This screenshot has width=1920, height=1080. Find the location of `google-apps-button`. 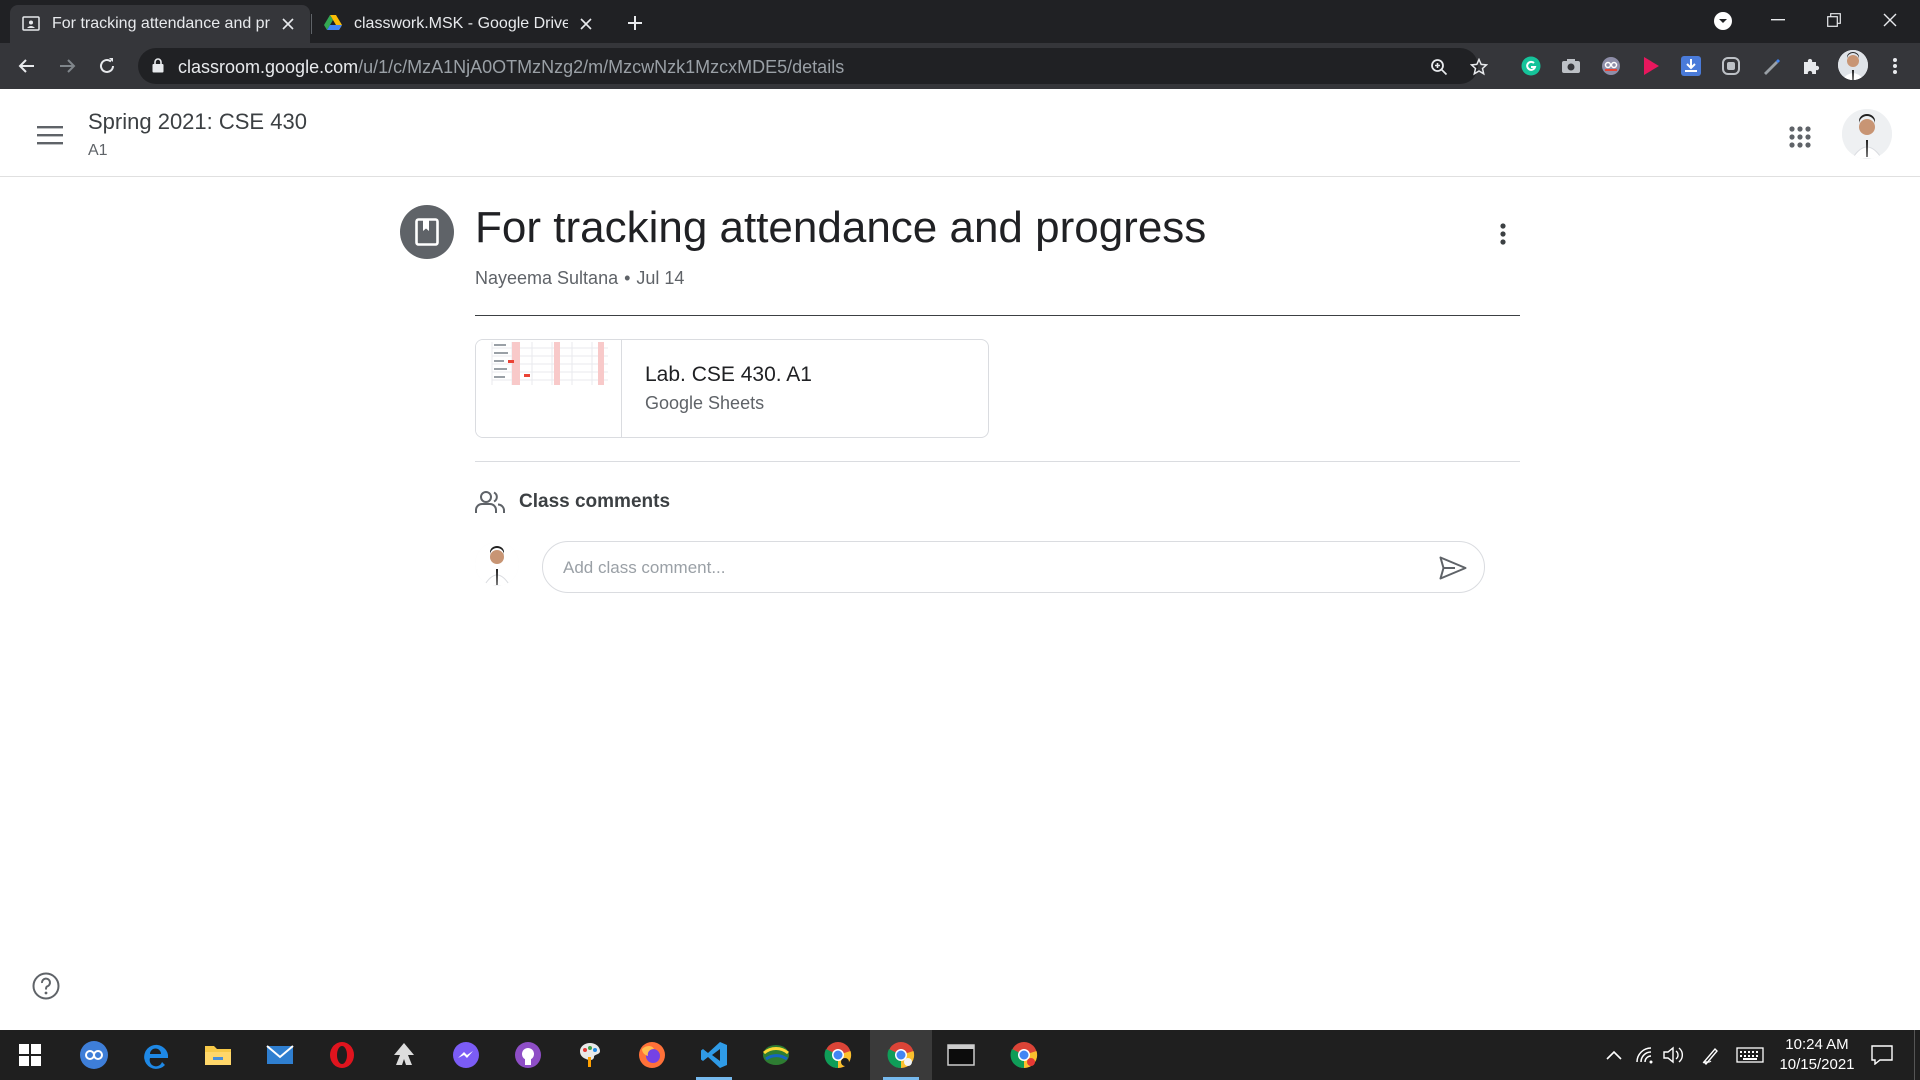

google-apps-button is located at coordinates (1800, 137).